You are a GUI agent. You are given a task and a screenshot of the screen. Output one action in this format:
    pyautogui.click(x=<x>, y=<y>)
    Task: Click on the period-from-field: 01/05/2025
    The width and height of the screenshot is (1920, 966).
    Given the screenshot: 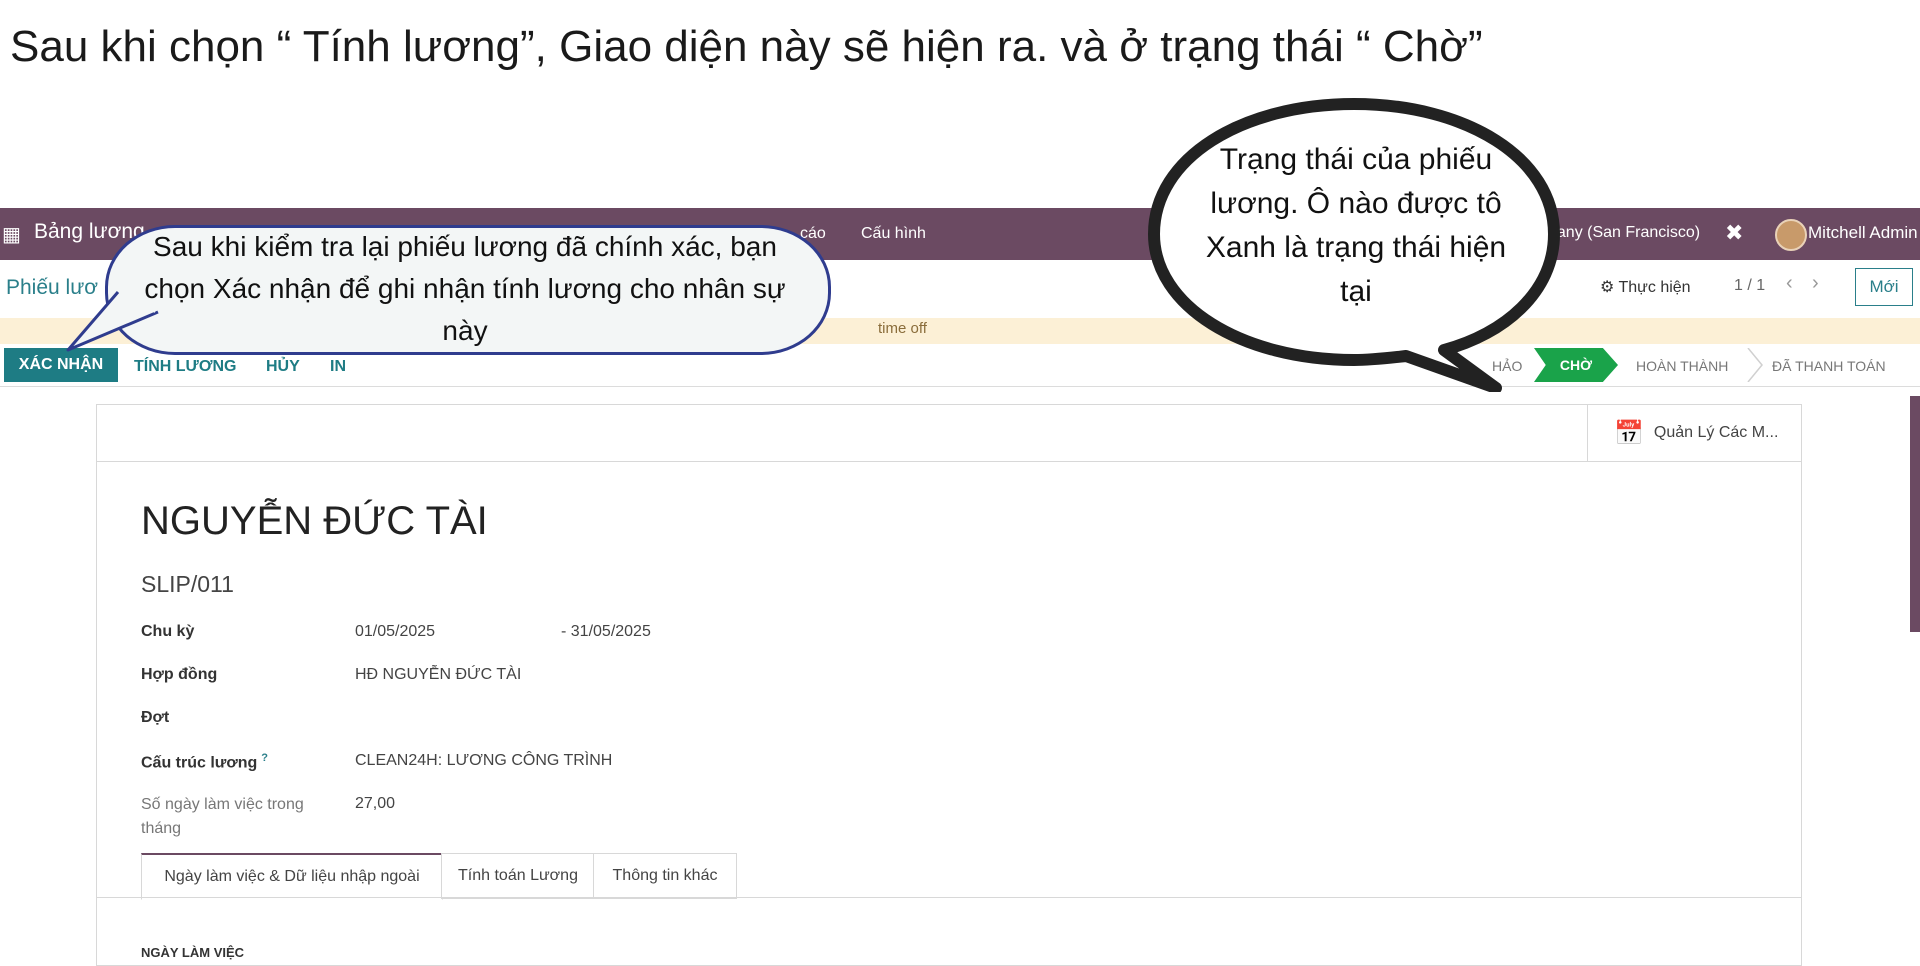 What is the action you would take?
    pyautogui.click(x=395, y=632)
    